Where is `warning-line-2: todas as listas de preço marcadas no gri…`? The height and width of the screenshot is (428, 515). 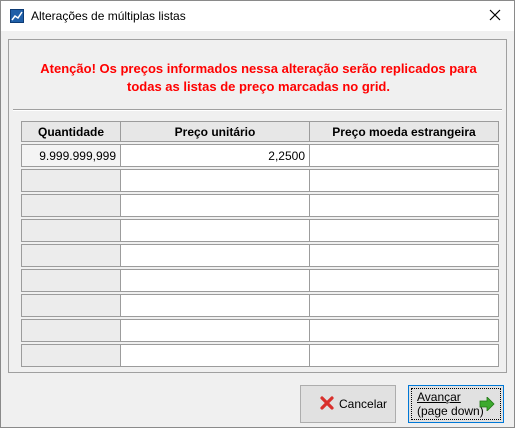 warning-line-2: todas as listas de preço marcadas no gri… is located at coordinates (258, 86).